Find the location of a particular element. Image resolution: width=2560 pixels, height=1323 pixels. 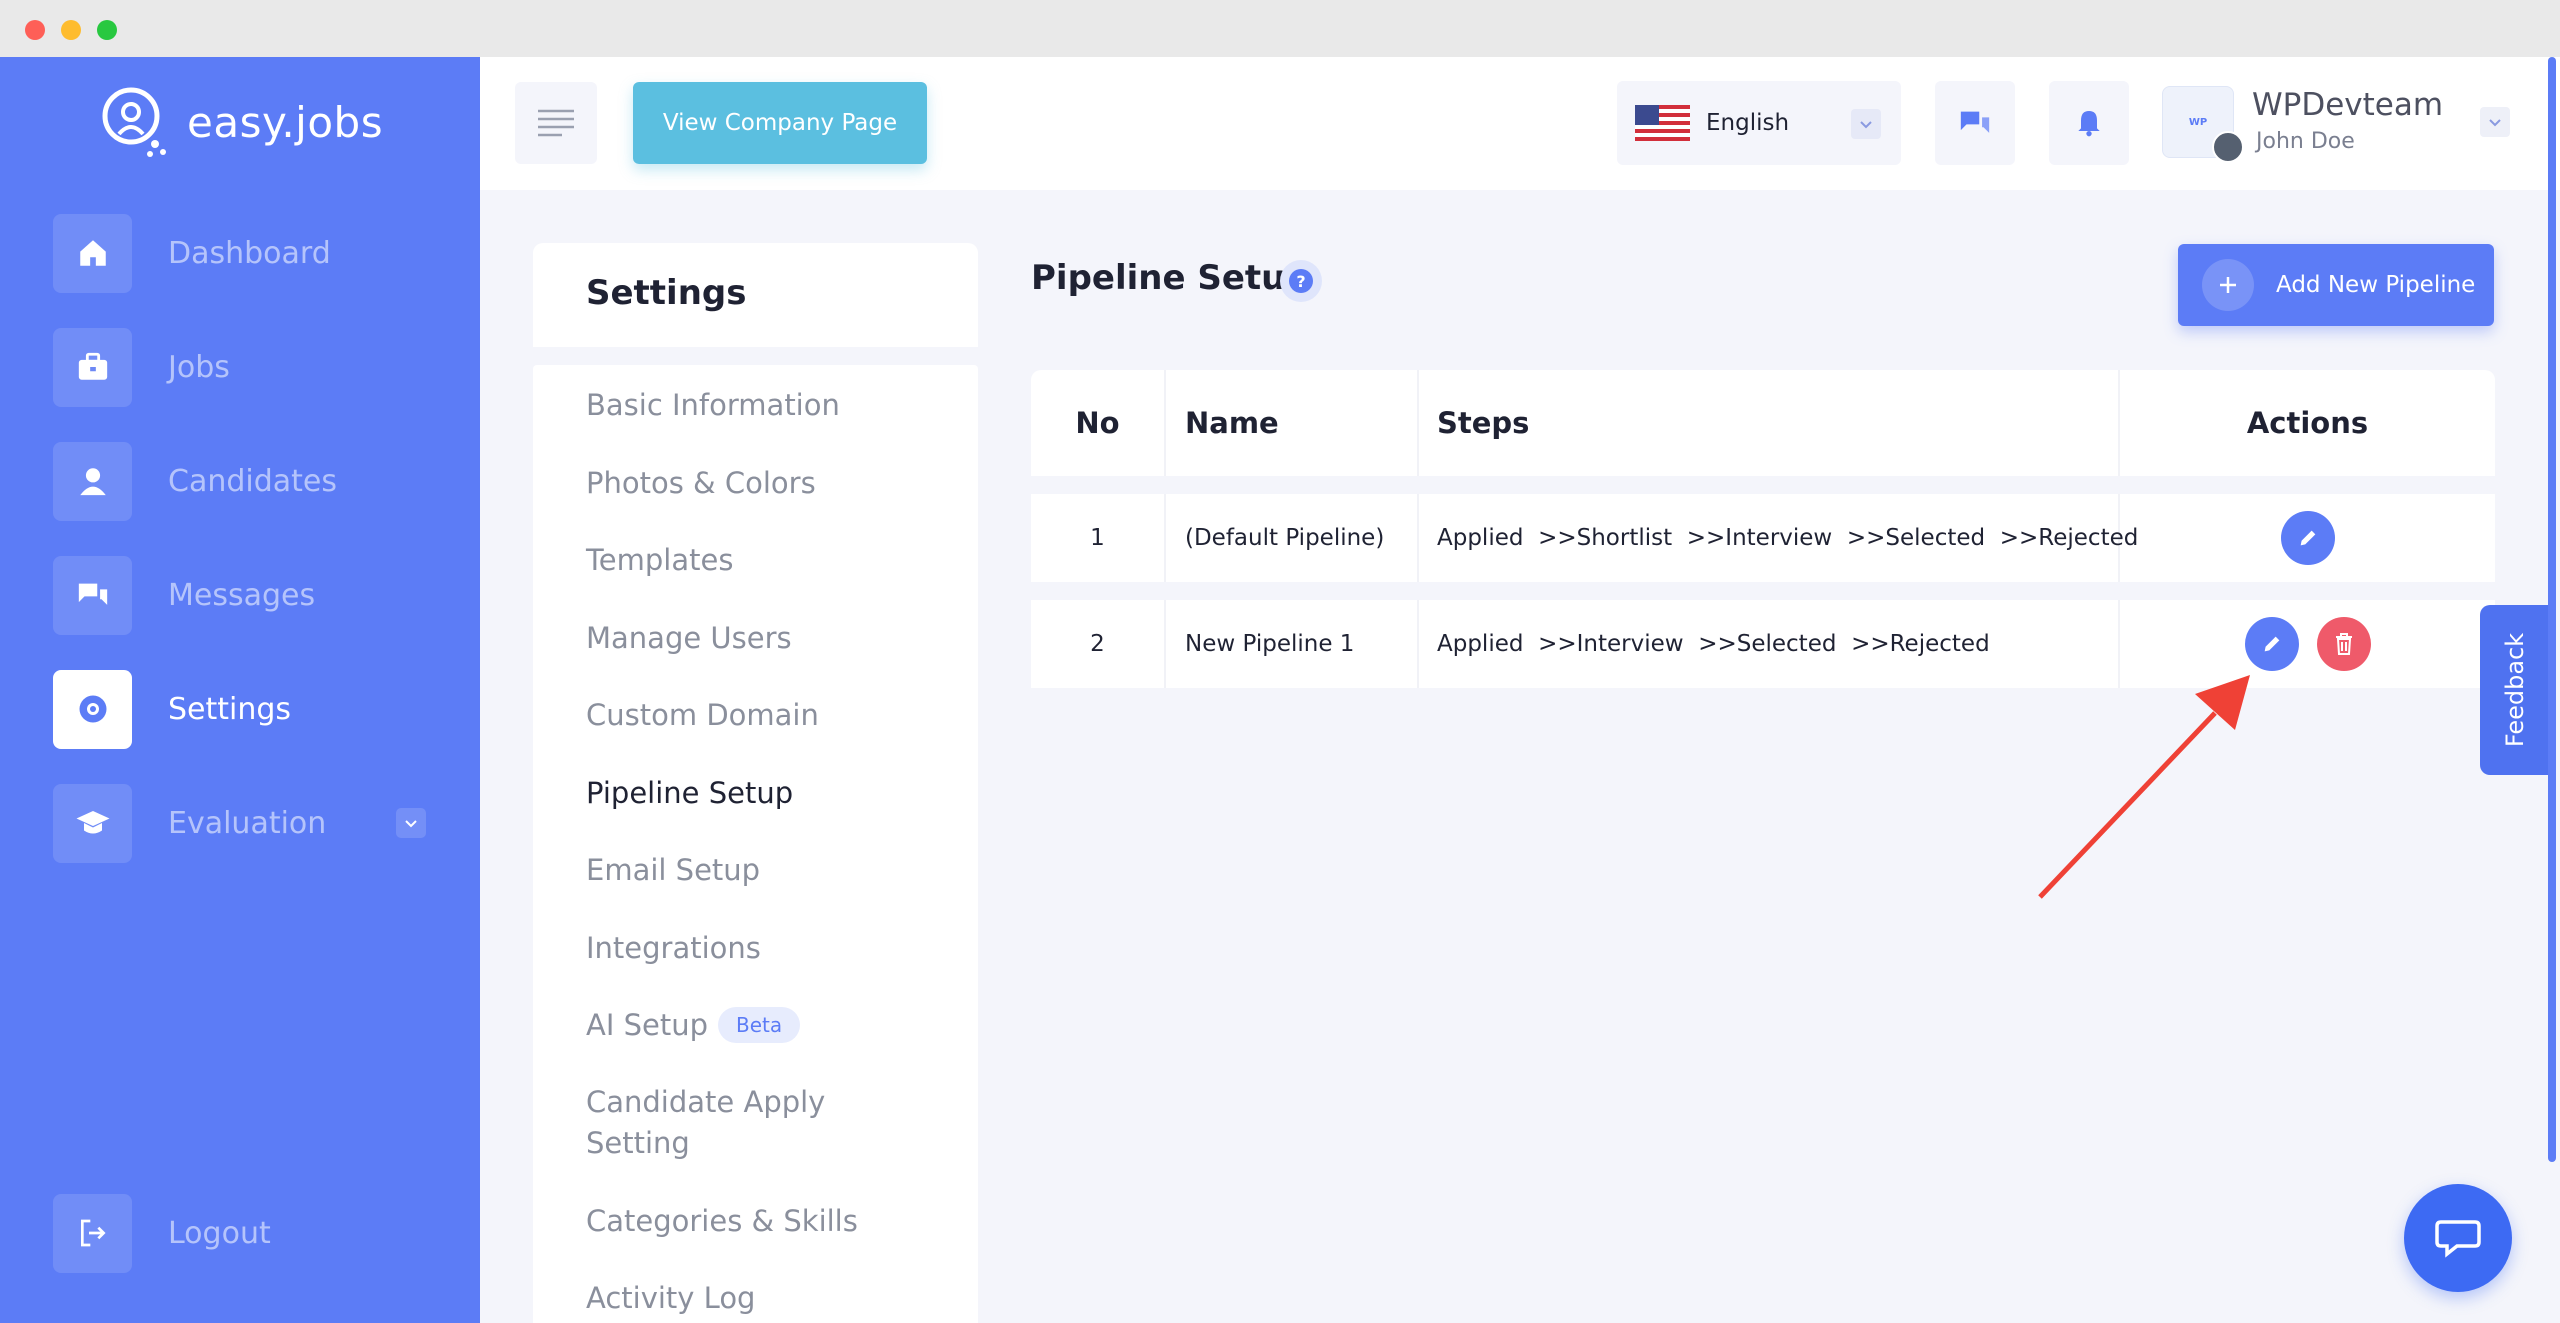

delete-pipeline-button is located at coordinates (2343, 644).